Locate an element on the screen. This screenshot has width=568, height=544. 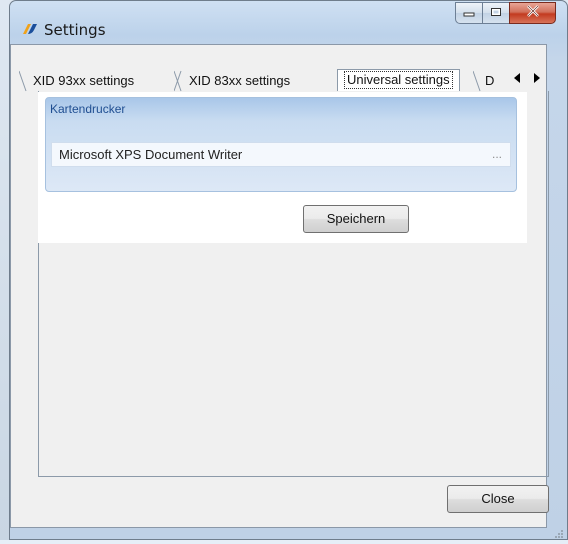
tab-d-truncated: D is located at coordinates (495, 81).